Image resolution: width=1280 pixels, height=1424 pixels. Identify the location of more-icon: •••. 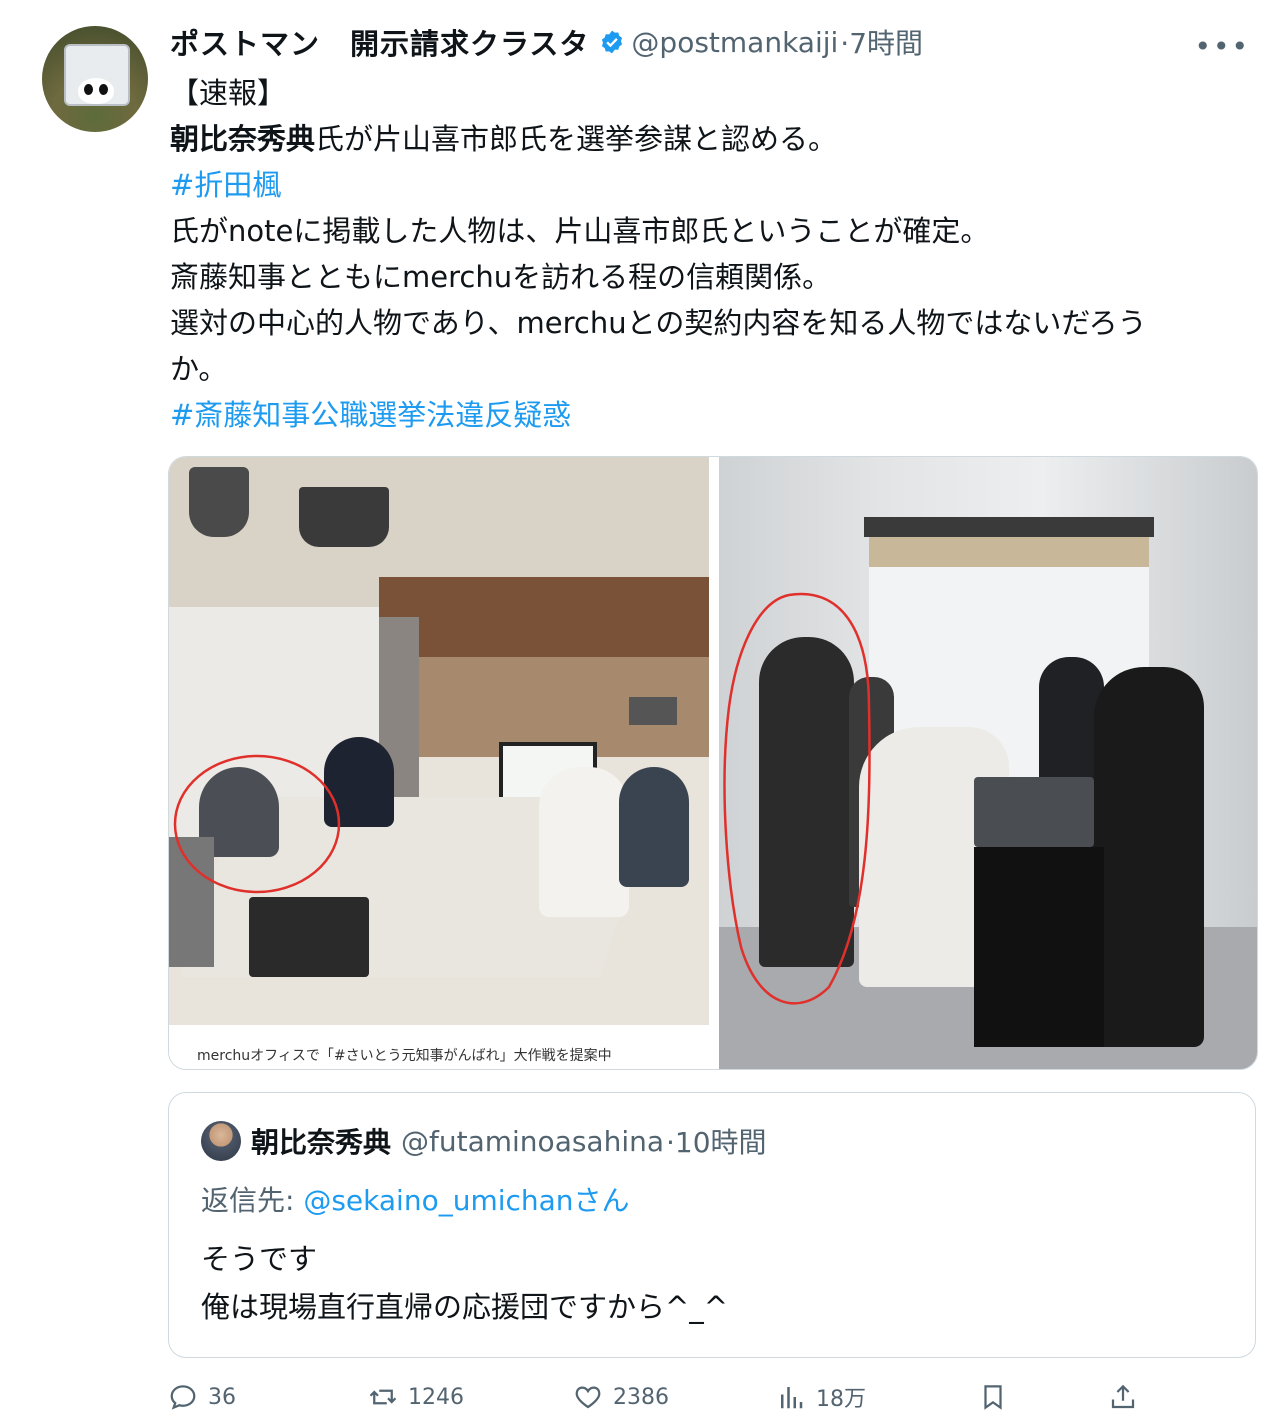
(1222, 46).